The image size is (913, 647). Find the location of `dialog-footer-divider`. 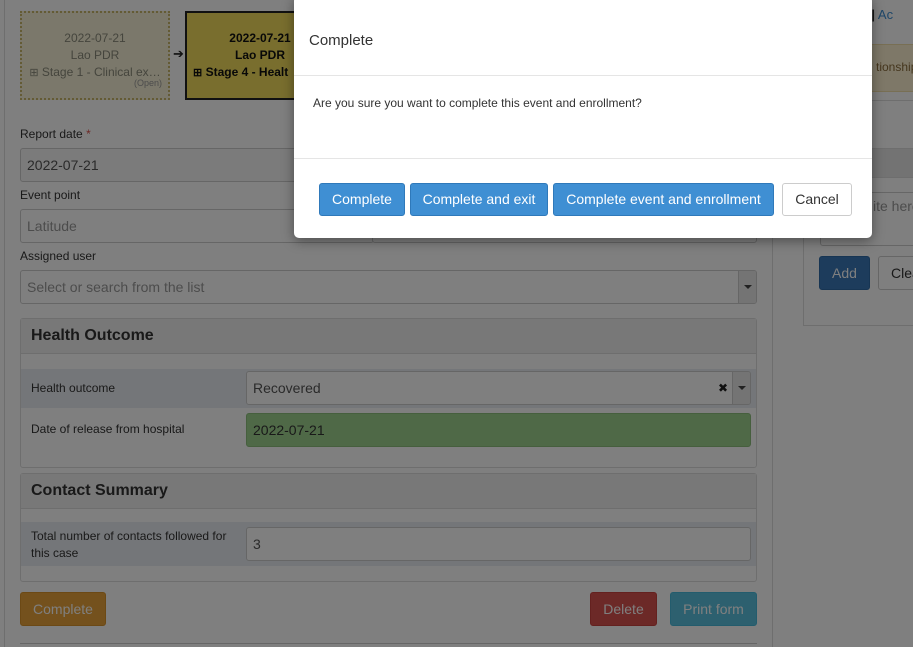

dialog-footer-divider is located at coordinates (583, 158).